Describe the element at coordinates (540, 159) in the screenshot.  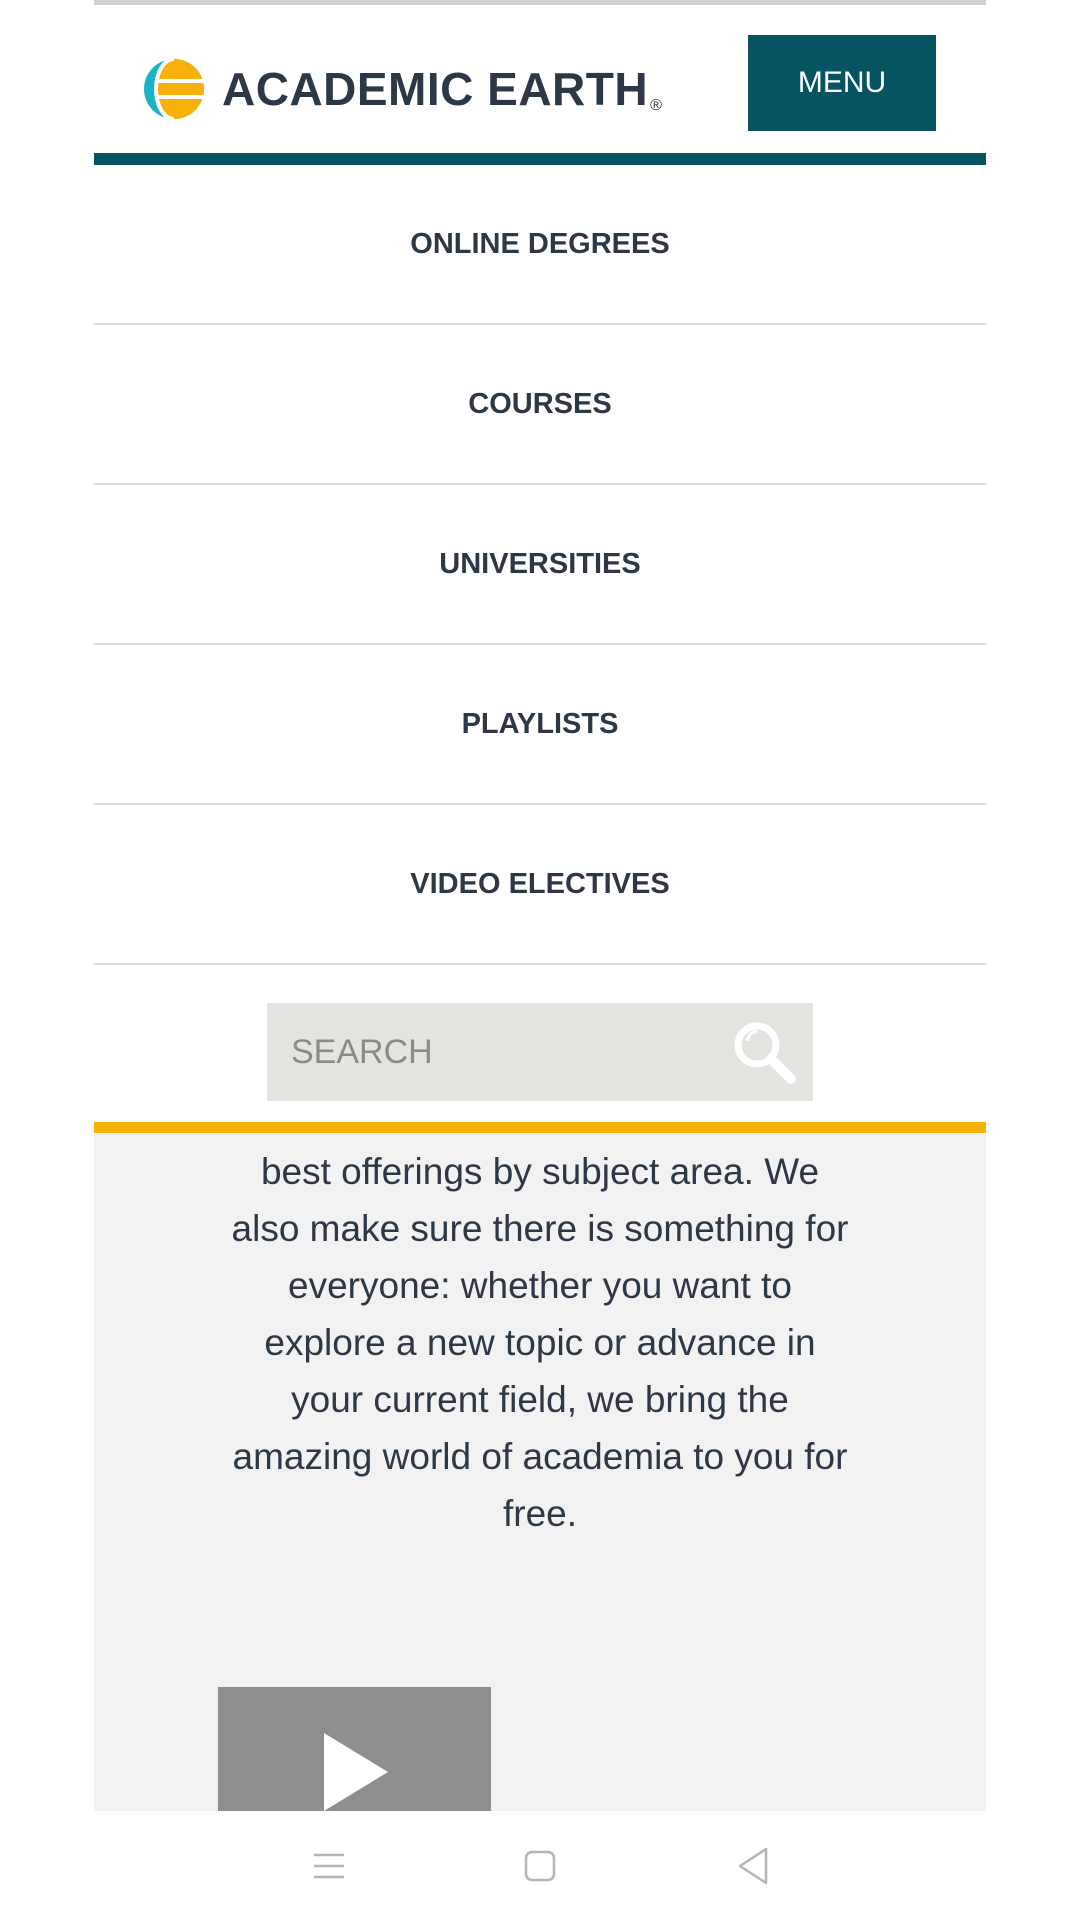
I see `header-divider` at that location.